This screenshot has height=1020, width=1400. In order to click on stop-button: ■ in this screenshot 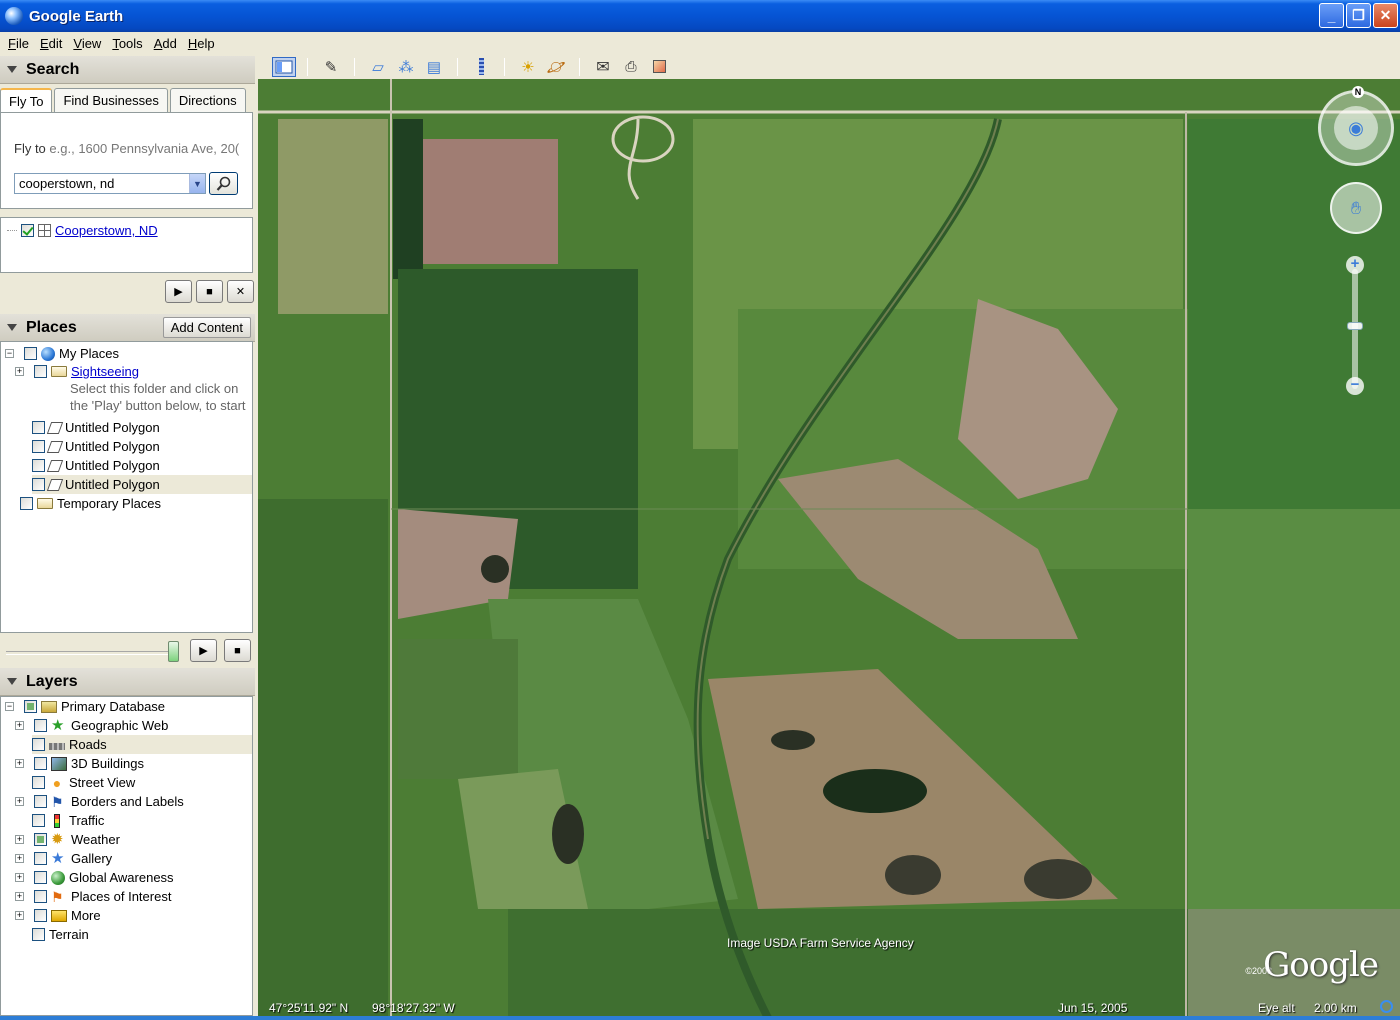, I will do `click(209, 291)`.